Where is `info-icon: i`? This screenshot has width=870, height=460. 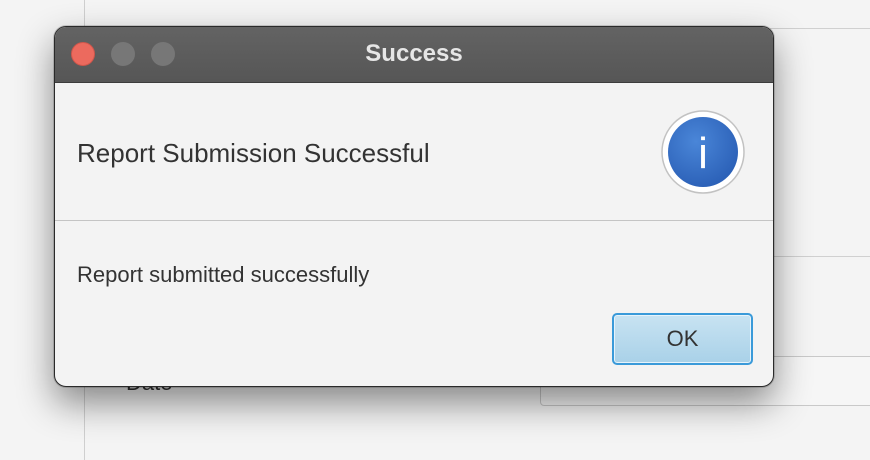 info-icon: i is located at coordinates (703, 152).